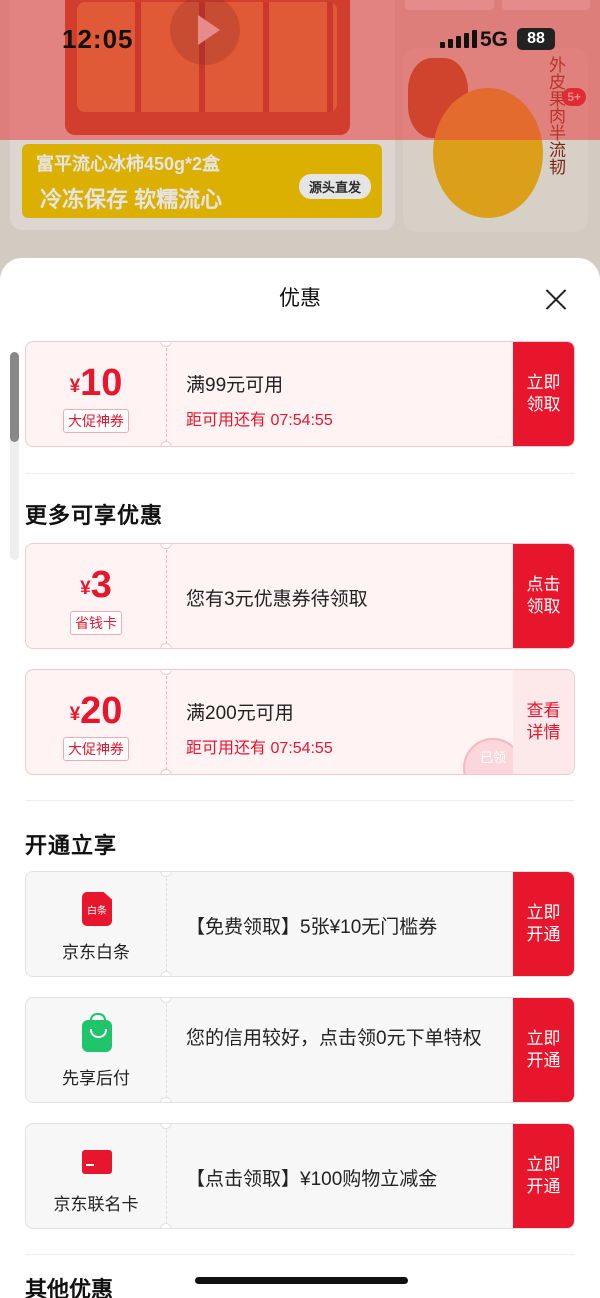 This screenshot has height=1298, width=600. I want to click on section-title-more: 更多可享优惠, so click(94, 515).